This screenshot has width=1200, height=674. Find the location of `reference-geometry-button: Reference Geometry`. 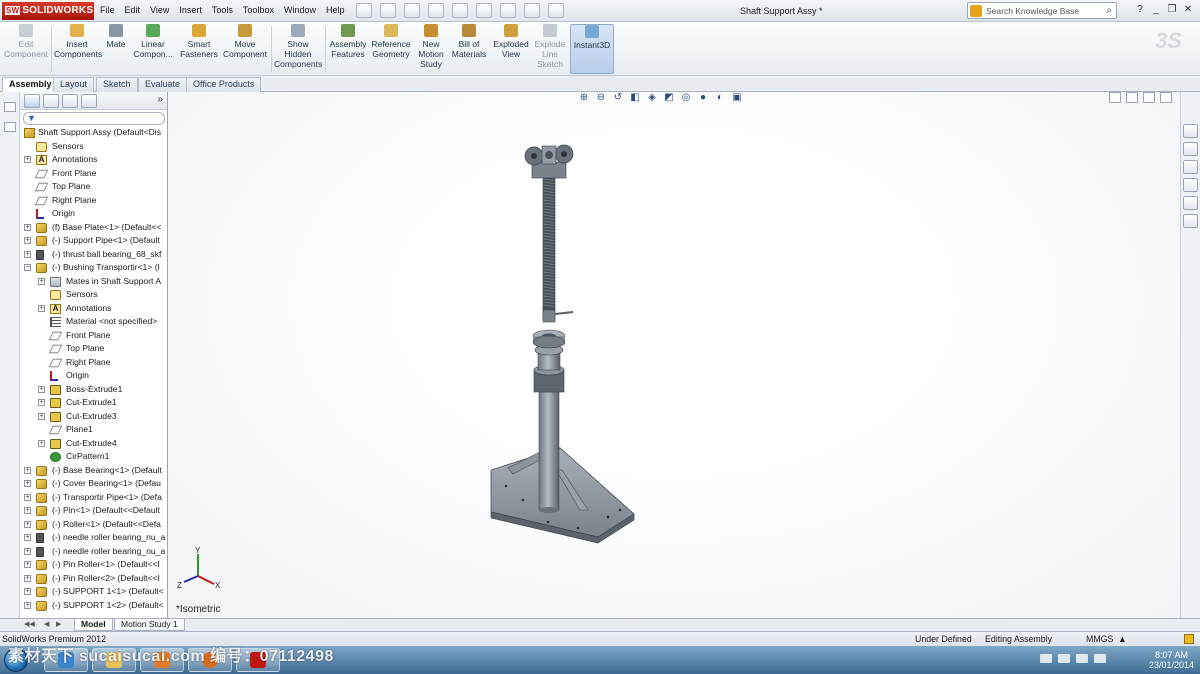

reference-geometry-button: Reference Geometry is located at coordinates (391, 41).